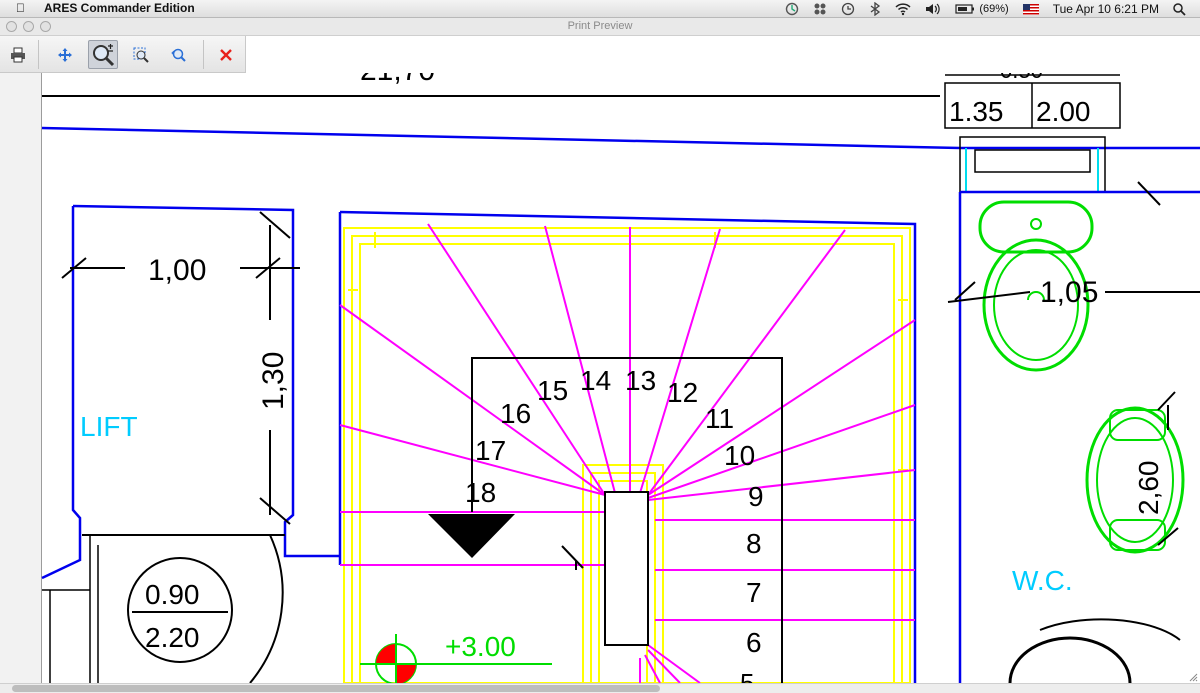 The width and height of the screenshot is (1200, 693). What do you see at coordinates (1179, 9) in the screenshot?
I see `spotlight-icon` at bounding box center [1179, 9].